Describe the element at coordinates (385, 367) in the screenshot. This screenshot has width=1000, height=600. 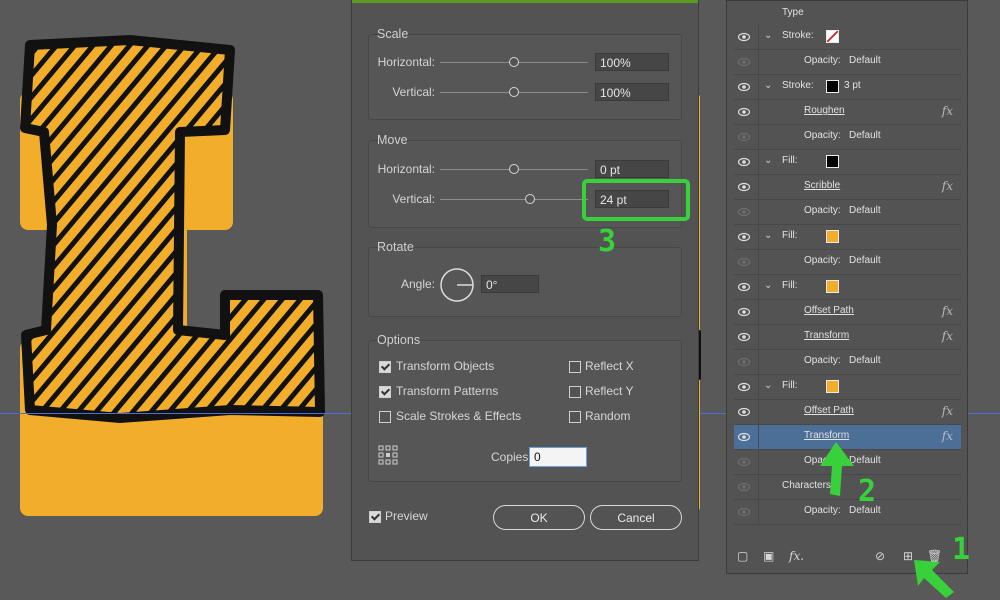
I see `transform-objects-checkbox` at that location.